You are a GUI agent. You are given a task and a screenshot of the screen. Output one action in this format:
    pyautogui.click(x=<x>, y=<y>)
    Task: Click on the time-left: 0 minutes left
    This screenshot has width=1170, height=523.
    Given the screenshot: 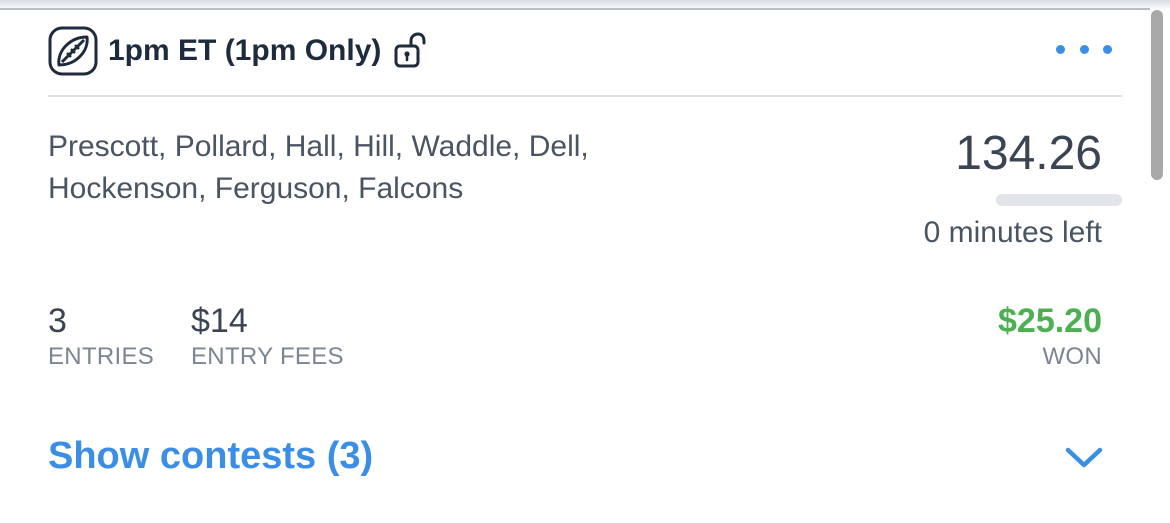 What is the action you would take?
    pyautogui.click(x=1012, y=232)
    